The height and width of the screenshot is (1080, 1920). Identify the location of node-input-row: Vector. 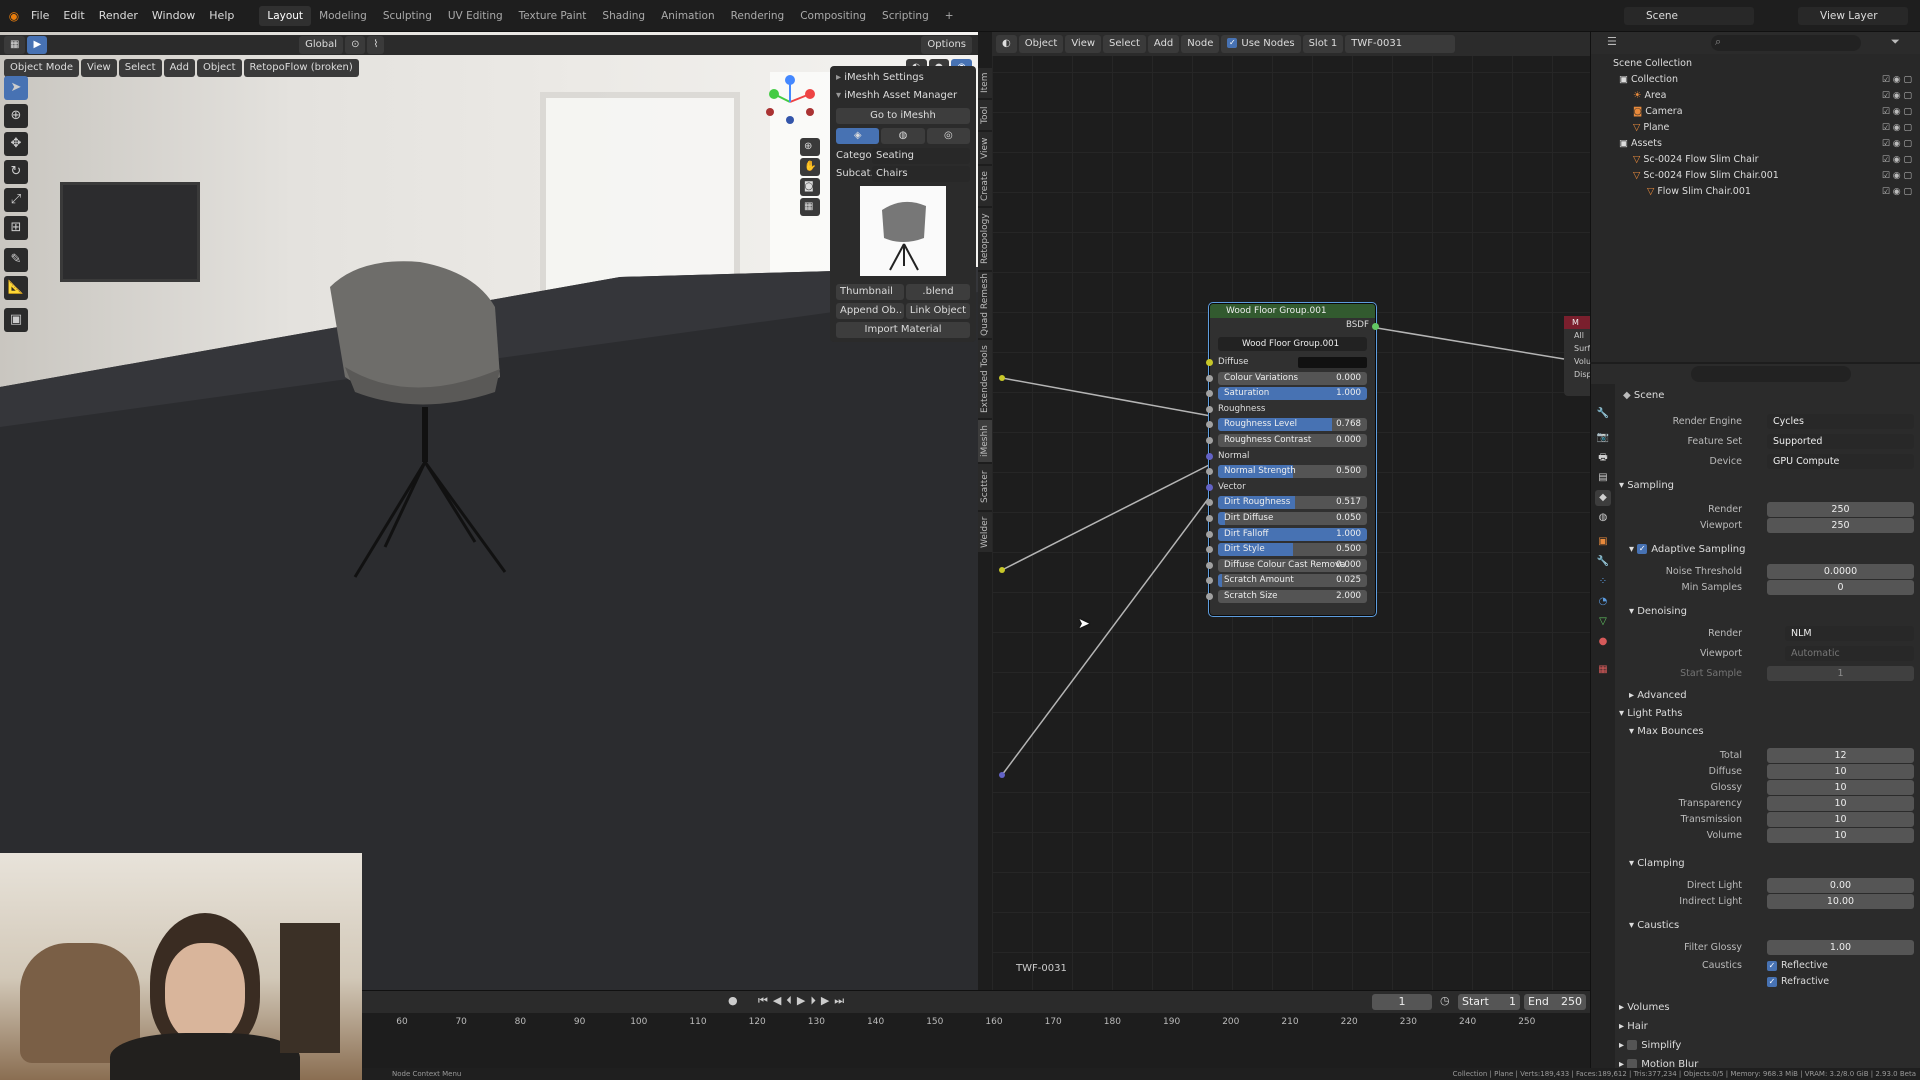
(1290, 487).